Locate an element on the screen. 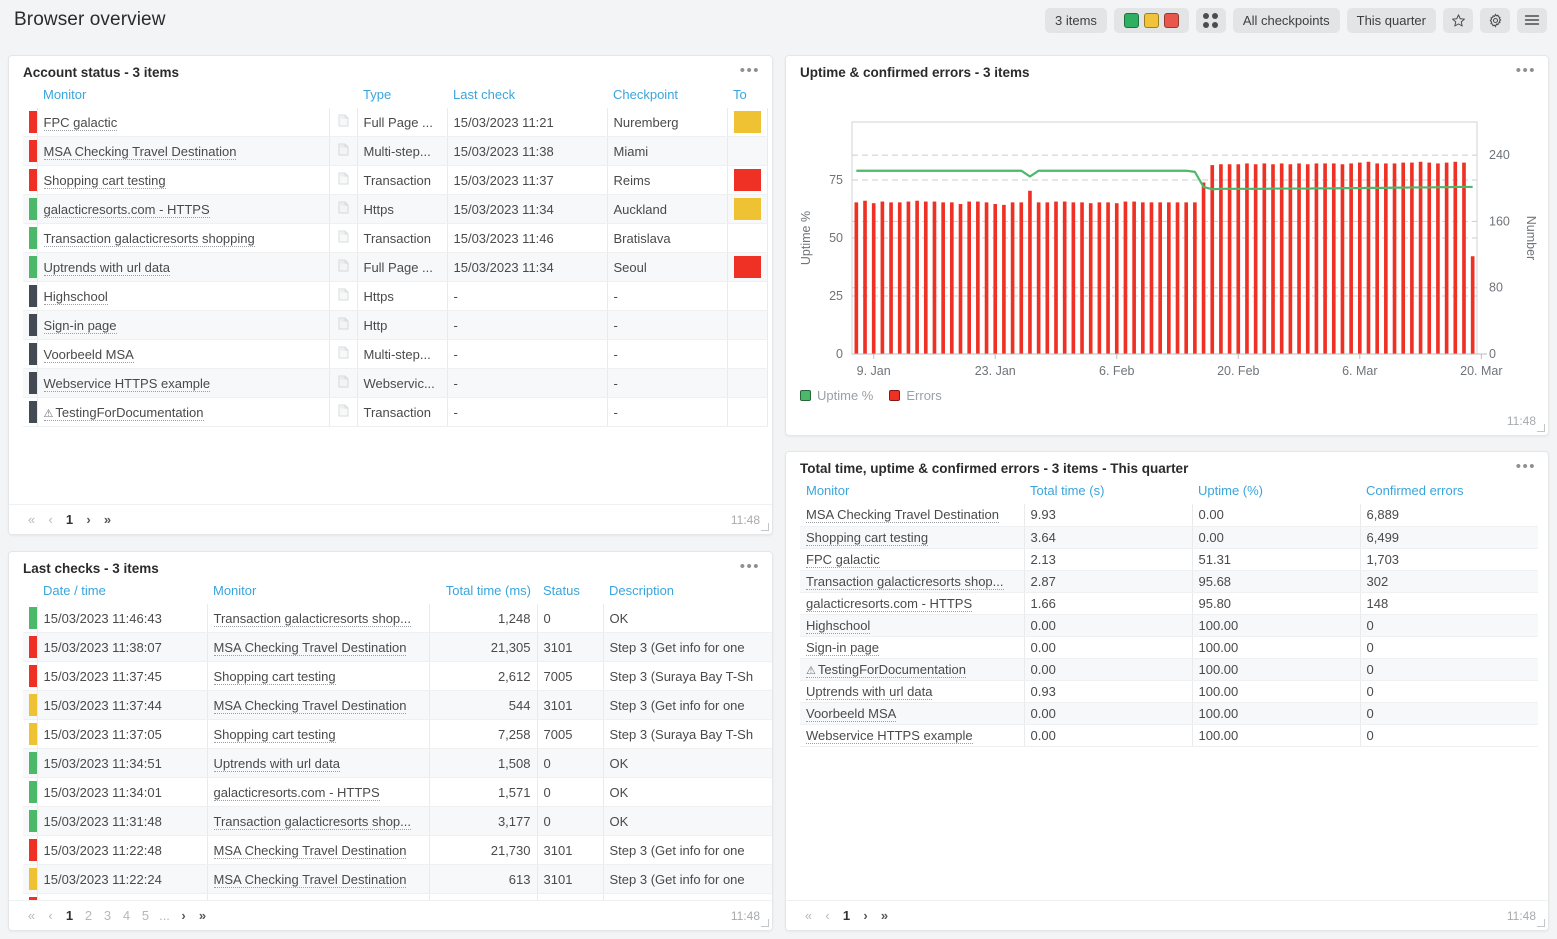 This screenshot has height=939, width=1557. col-confirmed-errors: Confirmed errors is located at coordinates (1449, 492).